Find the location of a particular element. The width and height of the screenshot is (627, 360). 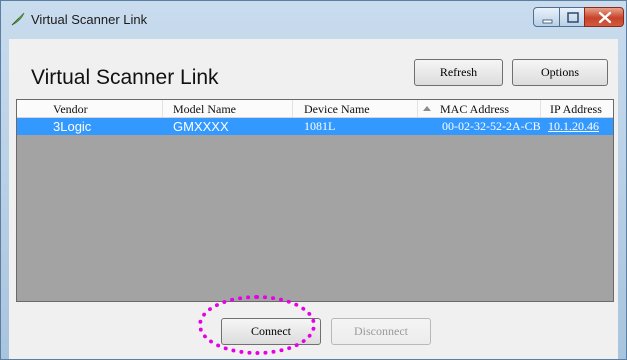

connect-button: Connect is located at coordinates (271, 331).